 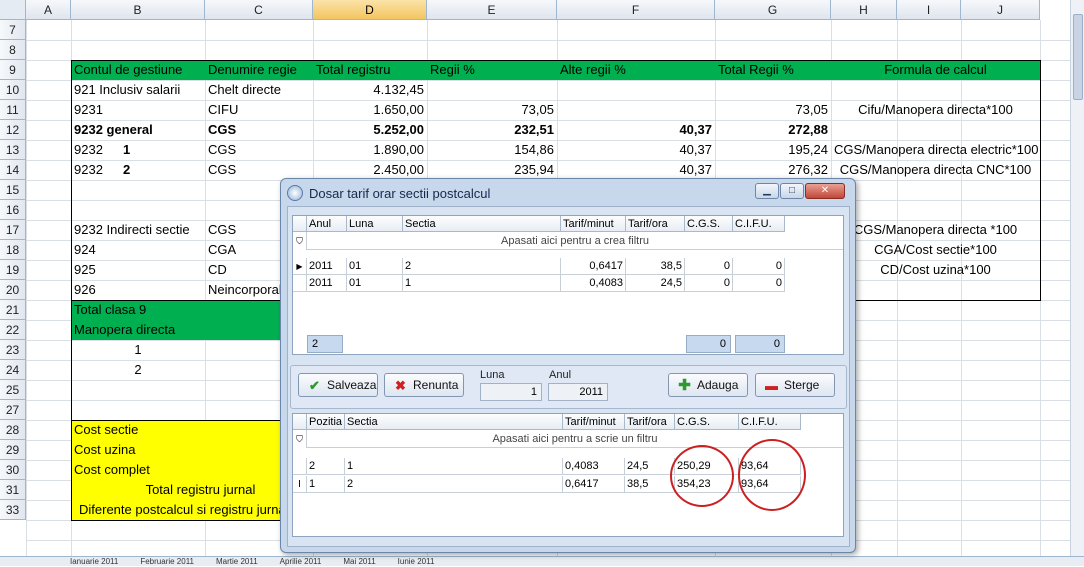 What do you see at coordinates (709, 224) in the screenshot?
I see `top-grid-header: C.G.S.` at bounding box center [709, 224].